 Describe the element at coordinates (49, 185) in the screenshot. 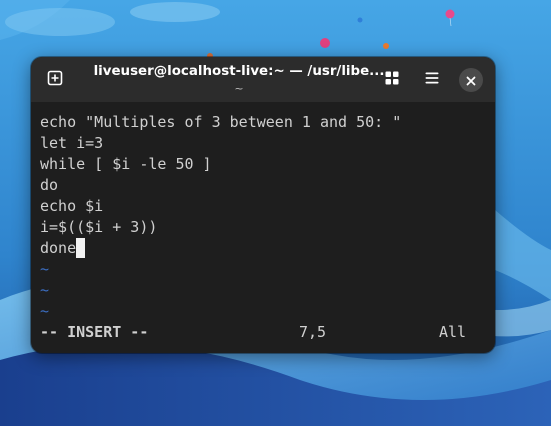

I see `editor-line: do` at that location.